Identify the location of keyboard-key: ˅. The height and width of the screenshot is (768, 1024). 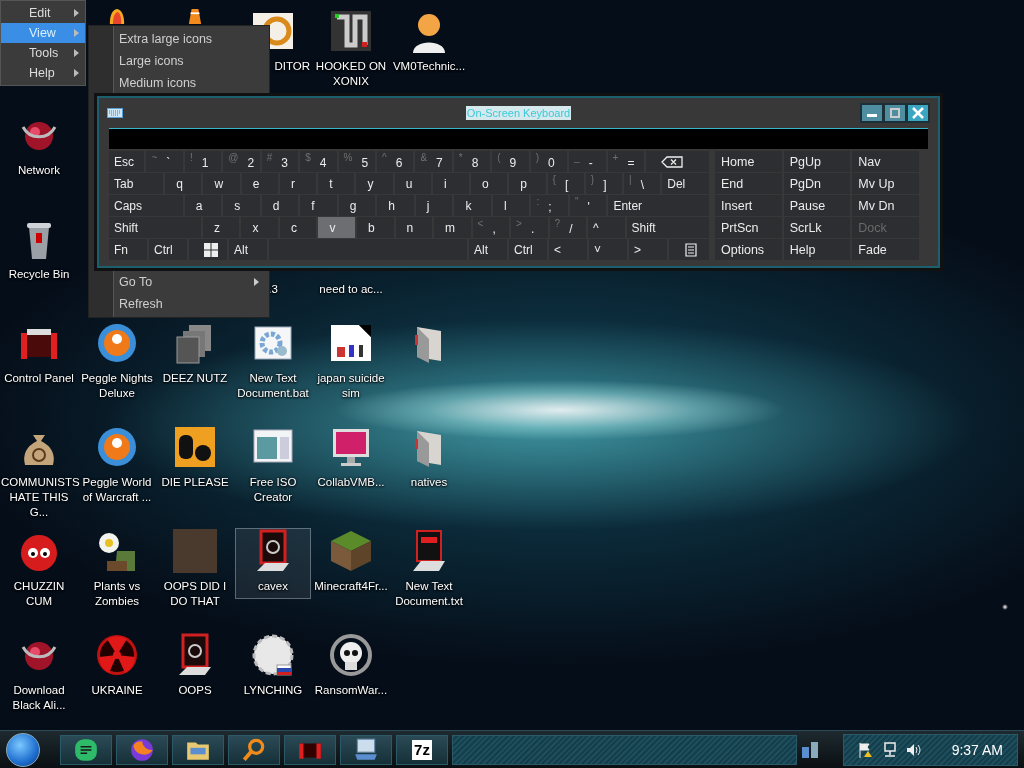
(608, 249).